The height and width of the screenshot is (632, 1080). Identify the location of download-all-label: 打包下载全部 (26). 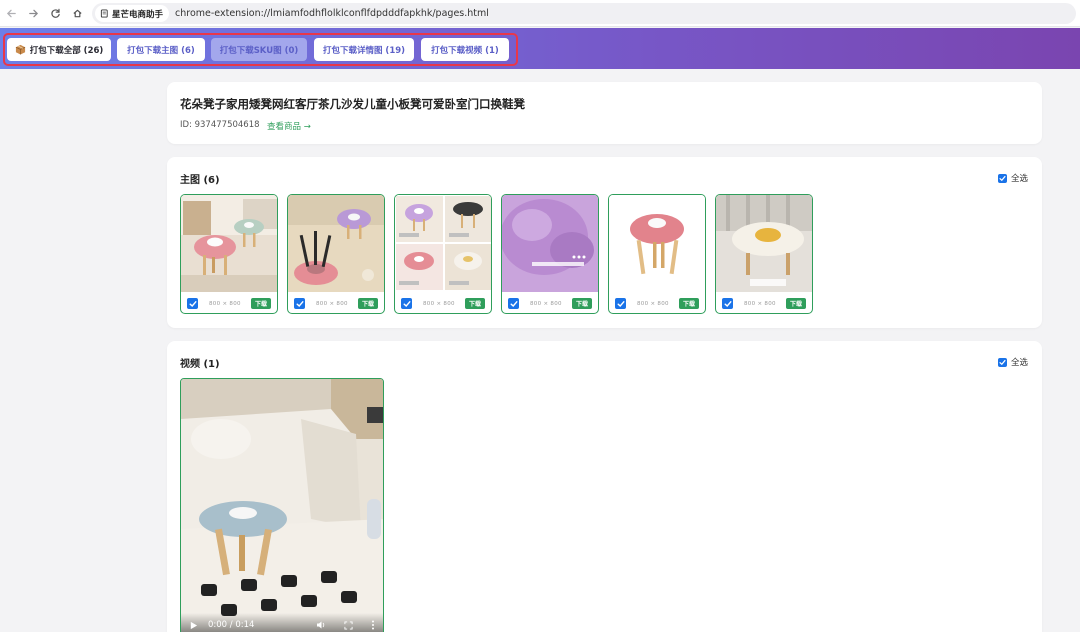
(66, 50).